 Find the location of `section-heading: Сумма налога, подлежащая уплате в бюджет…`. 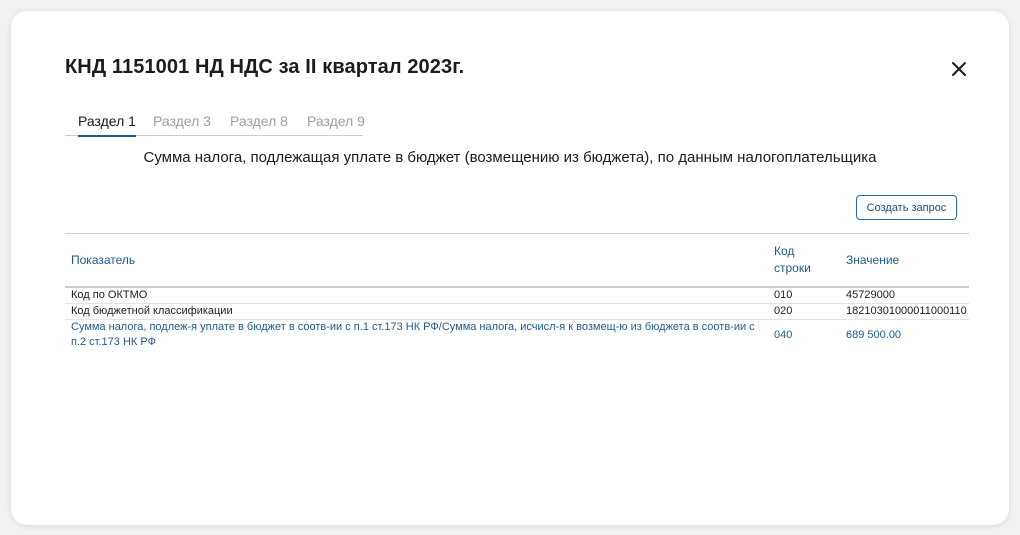

section-heading: Сумма налога, подлежащая уплате в бюджет… is located at coordinates (510, 157).